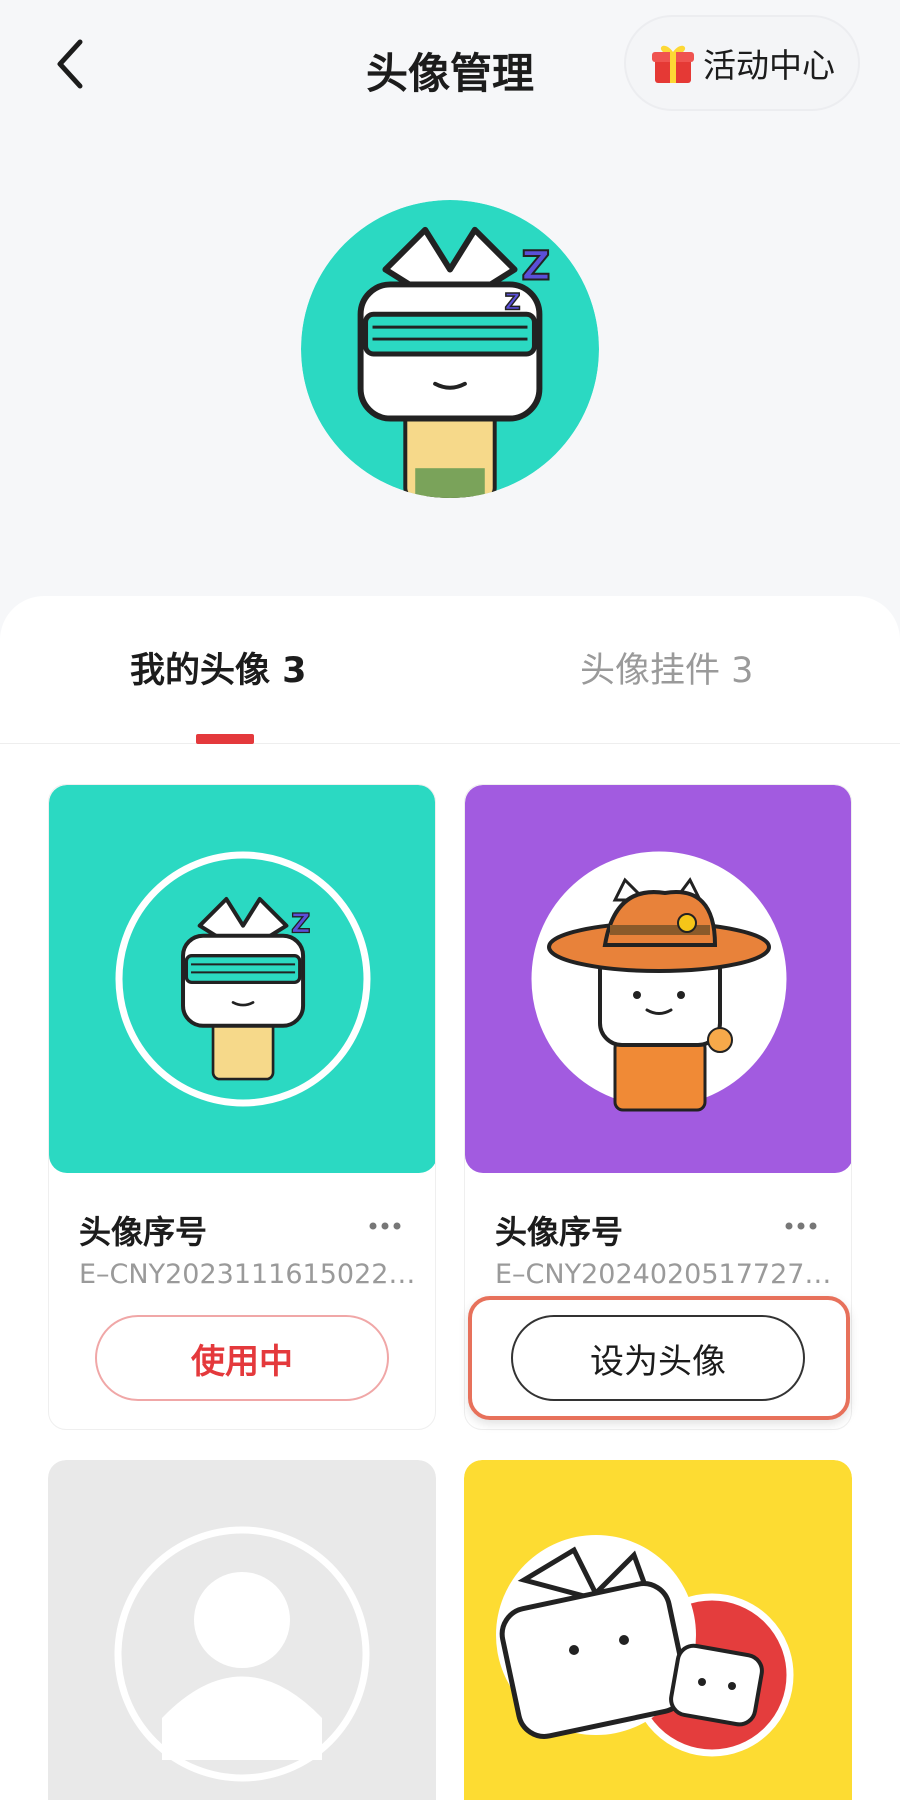  Describe the element at coordinates (658, 1358) in the screenshot. I see `set-as-avatar-button: 设为头像` at that location.